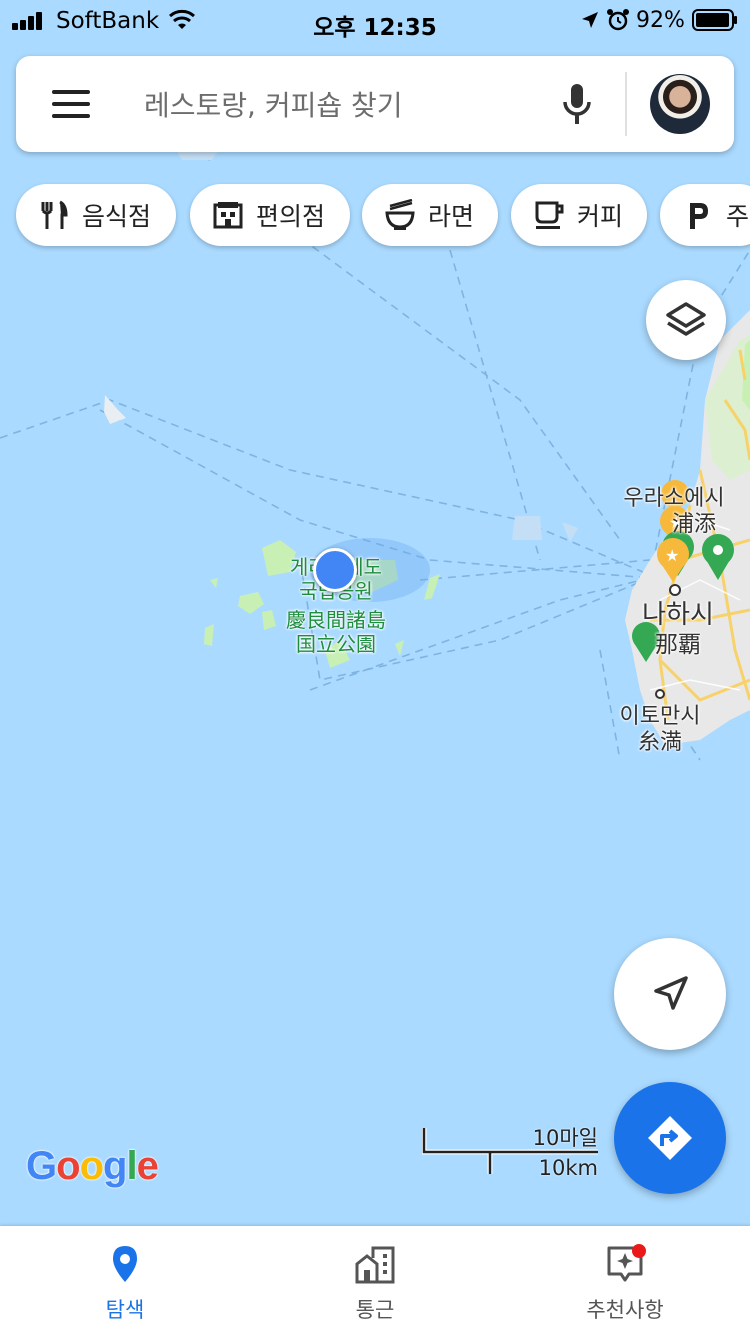 The width and height of the screenshot is (750, 1334). Describe the element at coordinates (590, 20) in the screenshot. I see `location-services-icon` at that location.